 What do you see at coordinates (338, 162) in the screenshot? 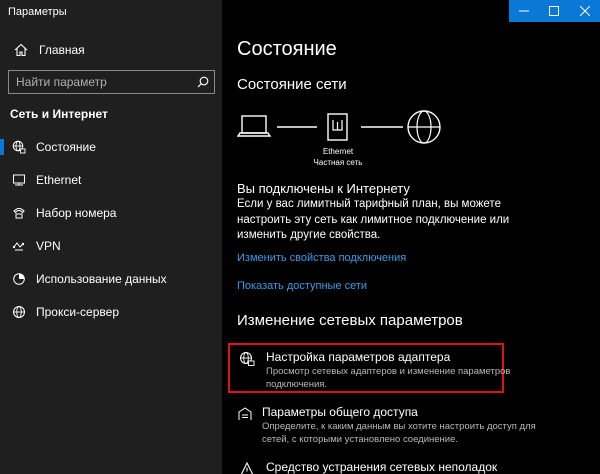
I see `network-profile: Частная сеть` at bounding box center [338, 162].